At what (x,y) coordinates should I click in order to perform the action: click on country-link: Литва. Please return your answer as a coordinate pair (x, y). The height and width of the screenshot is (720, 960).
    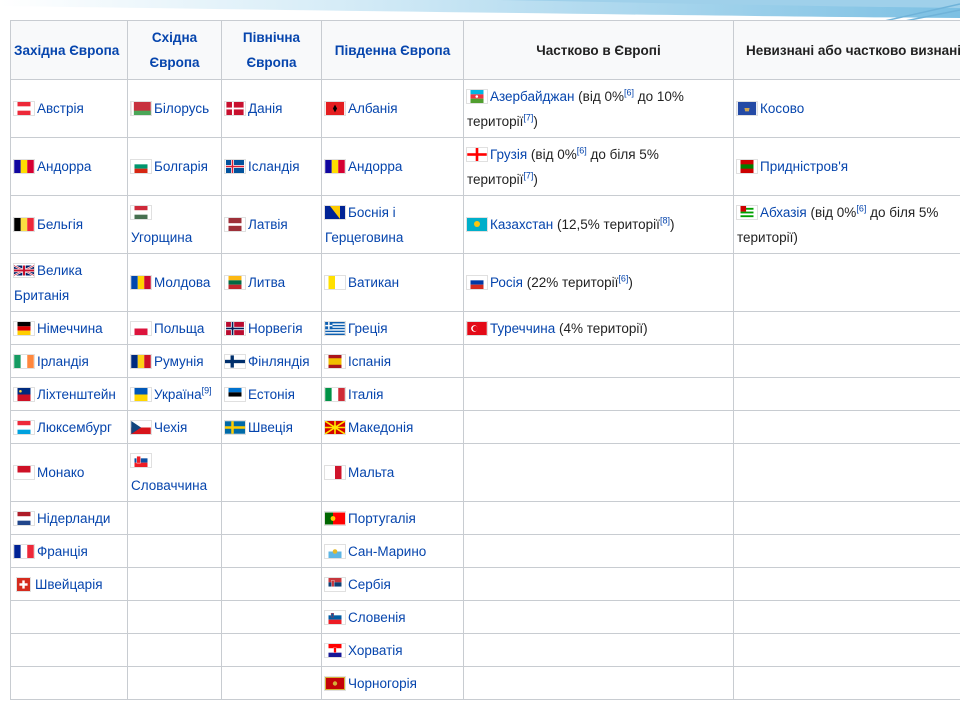
    Looking at the image, I should click on (266, 282).